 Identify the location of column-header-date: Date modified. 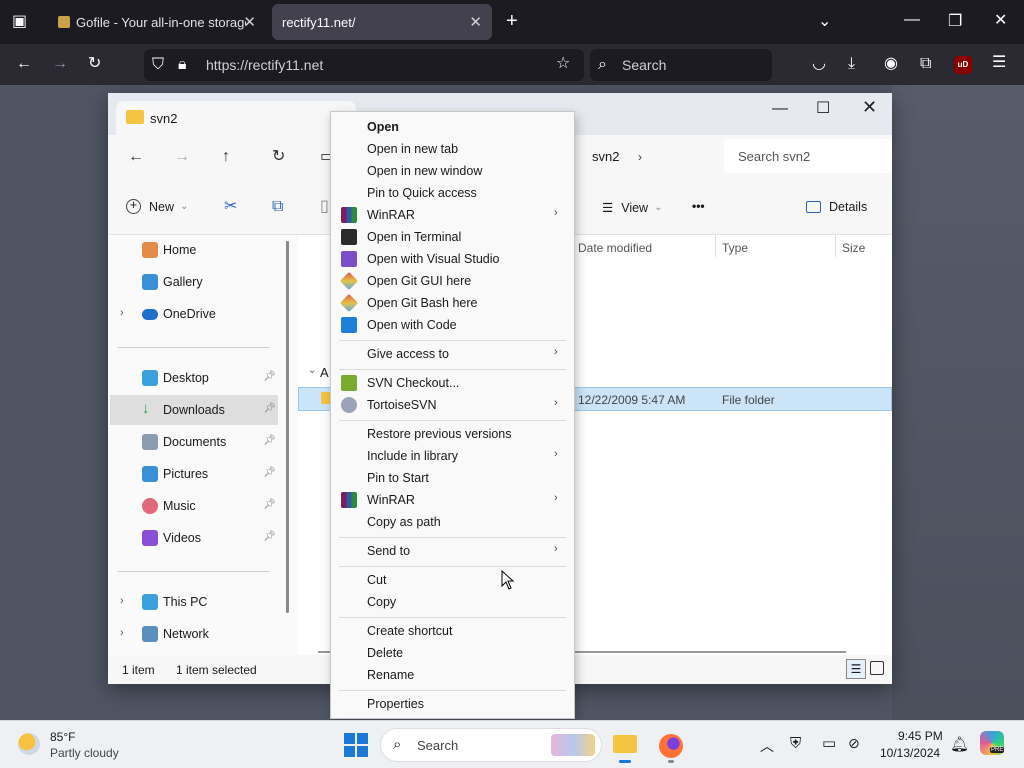
(615, 248).